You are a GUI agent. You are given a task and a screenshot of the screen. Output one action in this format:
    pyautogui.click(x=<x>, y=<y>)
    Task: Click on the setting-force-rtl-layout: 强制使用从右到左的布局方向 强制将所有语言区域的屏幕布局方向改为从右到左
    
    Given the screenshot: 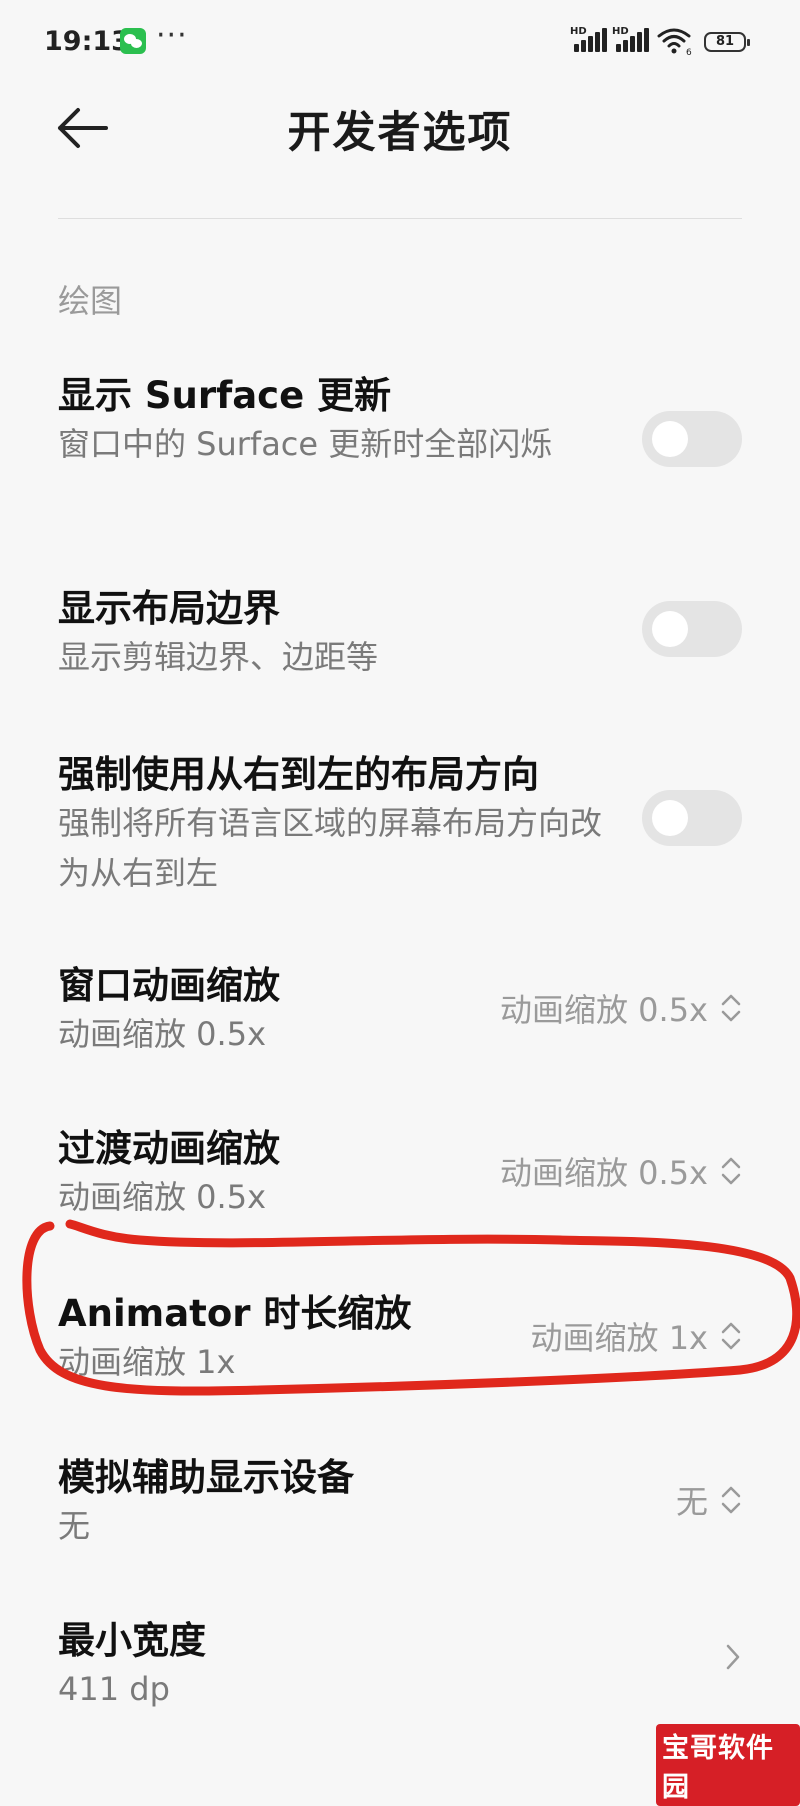 What is the action you would take?
    pyautogui.click(x=338, y=821)
    